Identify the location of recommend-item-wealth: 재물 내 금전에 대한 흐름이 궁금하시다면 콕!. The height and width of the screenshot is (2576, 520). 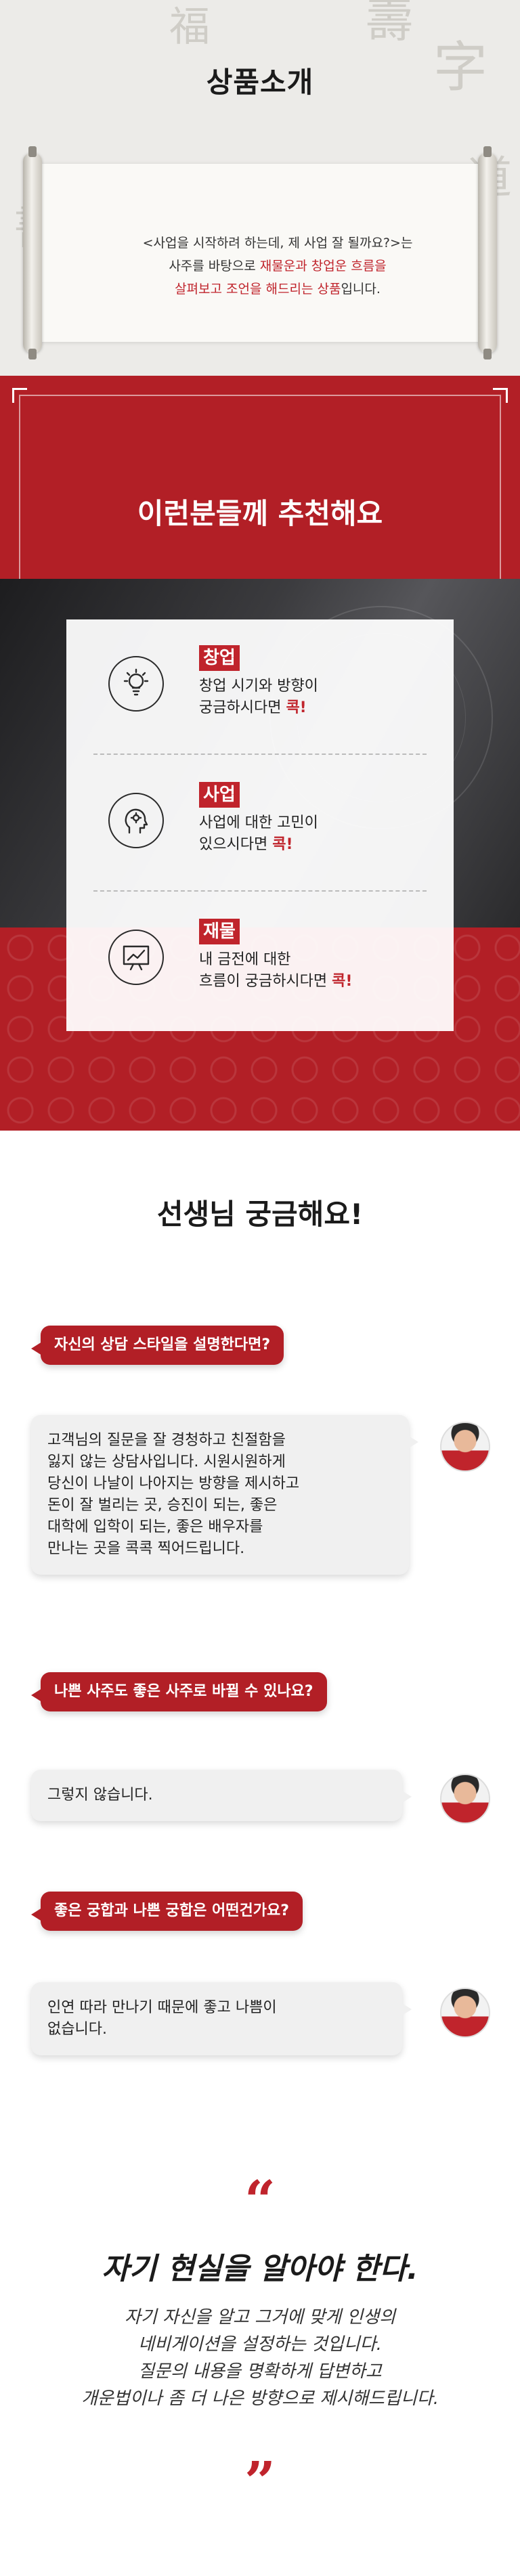
(260, 960).